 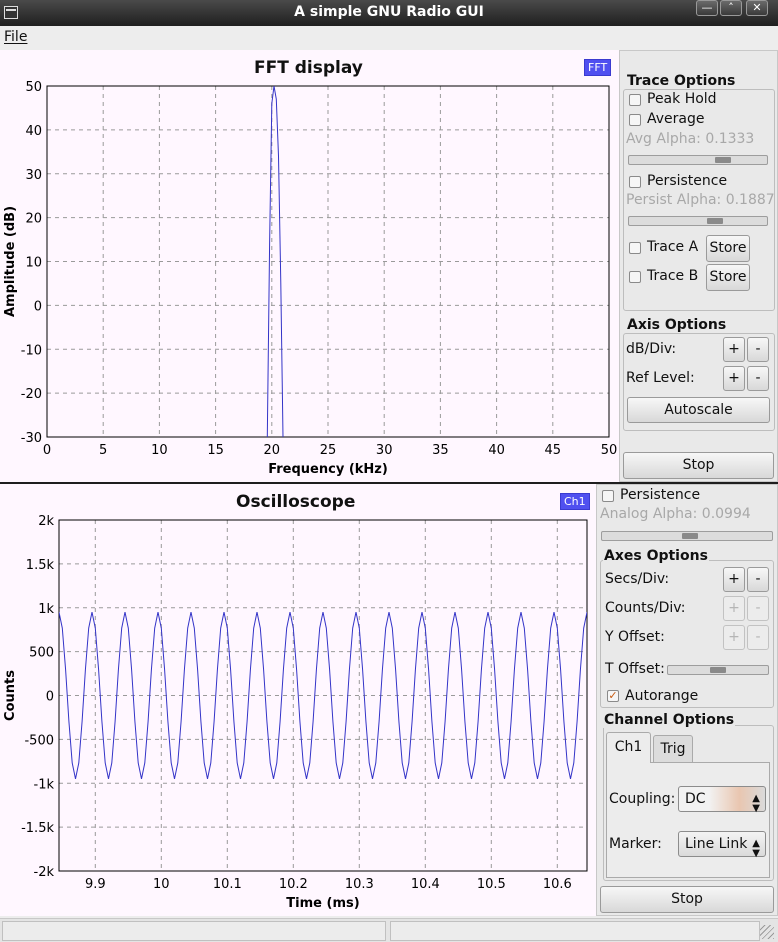 I want to click on menu-bar: File, so click(x=389, y=38).